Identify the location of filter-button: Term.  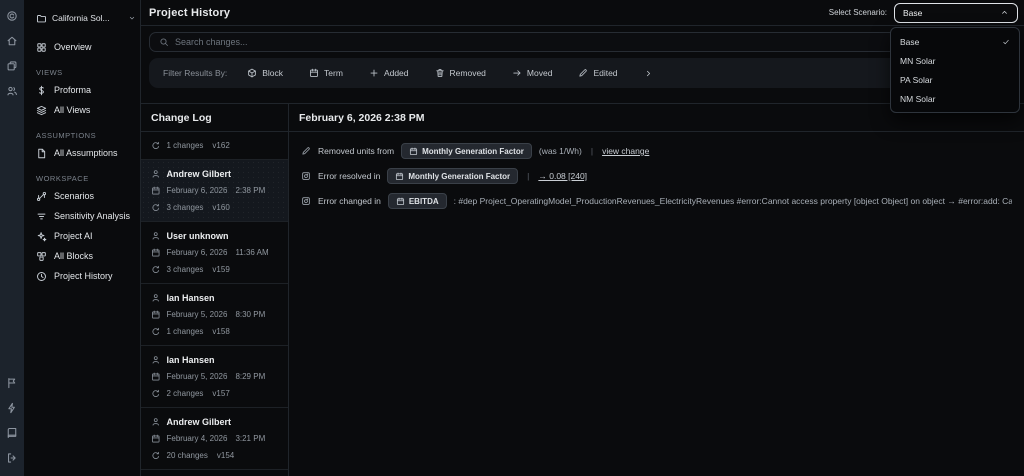
(326, 73).